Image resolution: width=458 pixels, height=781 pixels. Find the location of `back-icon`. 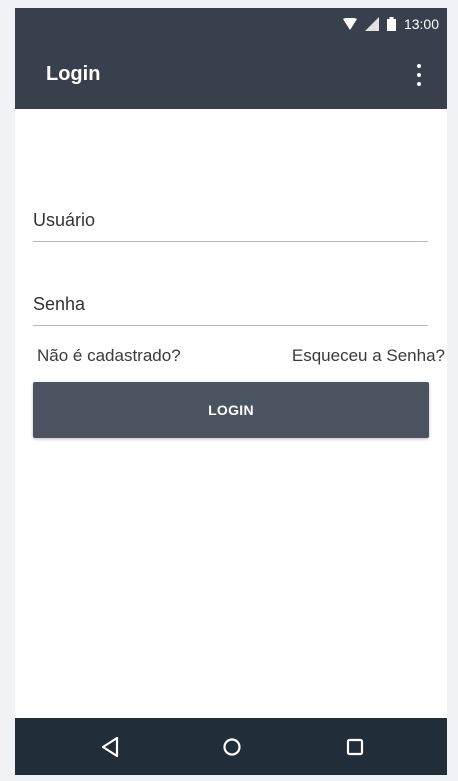

back-icon is located at coordinates (110, 747).